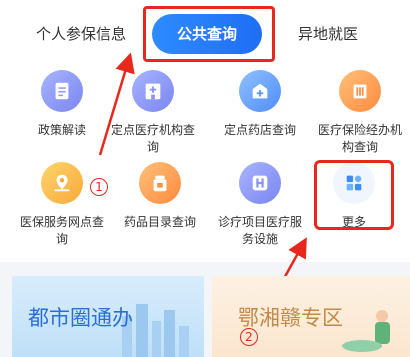 The height and width of the screenshot is (357, 410). What do you see at coordinates (80, 318) in the screenshot?
I see `metro-area-title: 都市圈通办` at bounding box center [80, 318].